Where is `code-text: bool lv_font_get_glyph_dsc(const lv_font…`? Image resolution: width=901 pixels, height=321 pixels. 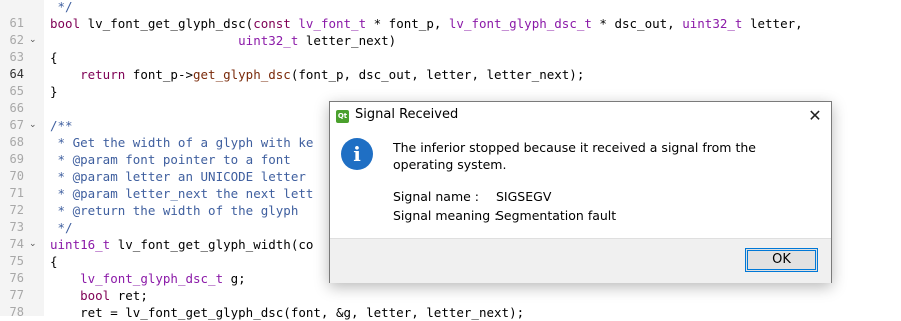 code-text: bool lv_font_get_glyph_dsc(const lv_font… is located at coordinates (426, 23).